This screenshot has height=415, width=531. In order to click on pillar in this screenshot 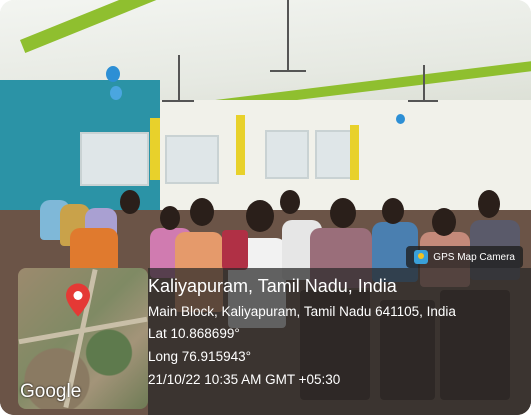, I will do `click(240, 145)`.